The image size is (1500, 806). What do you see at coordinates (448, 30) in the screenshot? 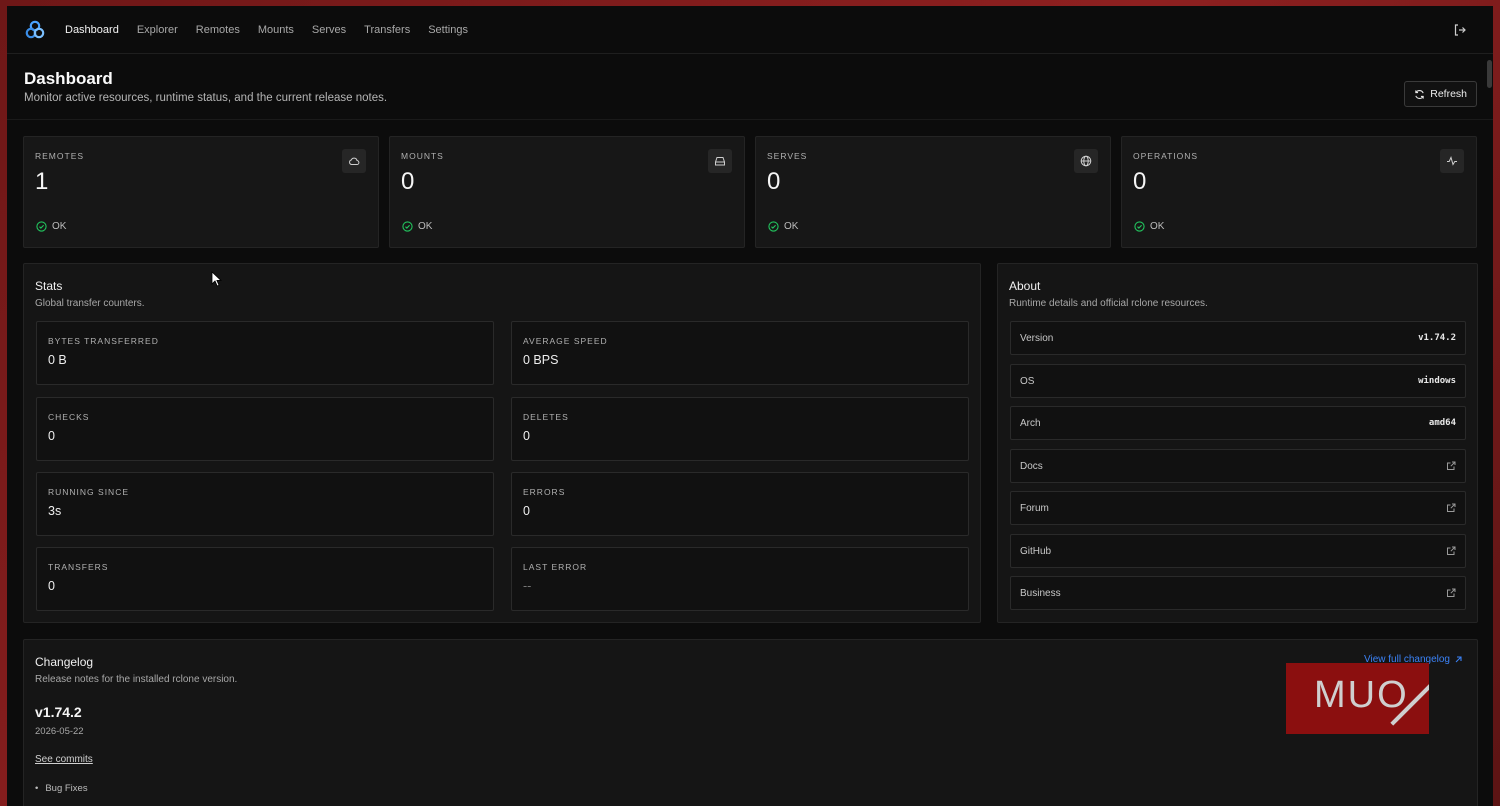
I see `nav-settings: Settings` at bounding box center [448, 30].